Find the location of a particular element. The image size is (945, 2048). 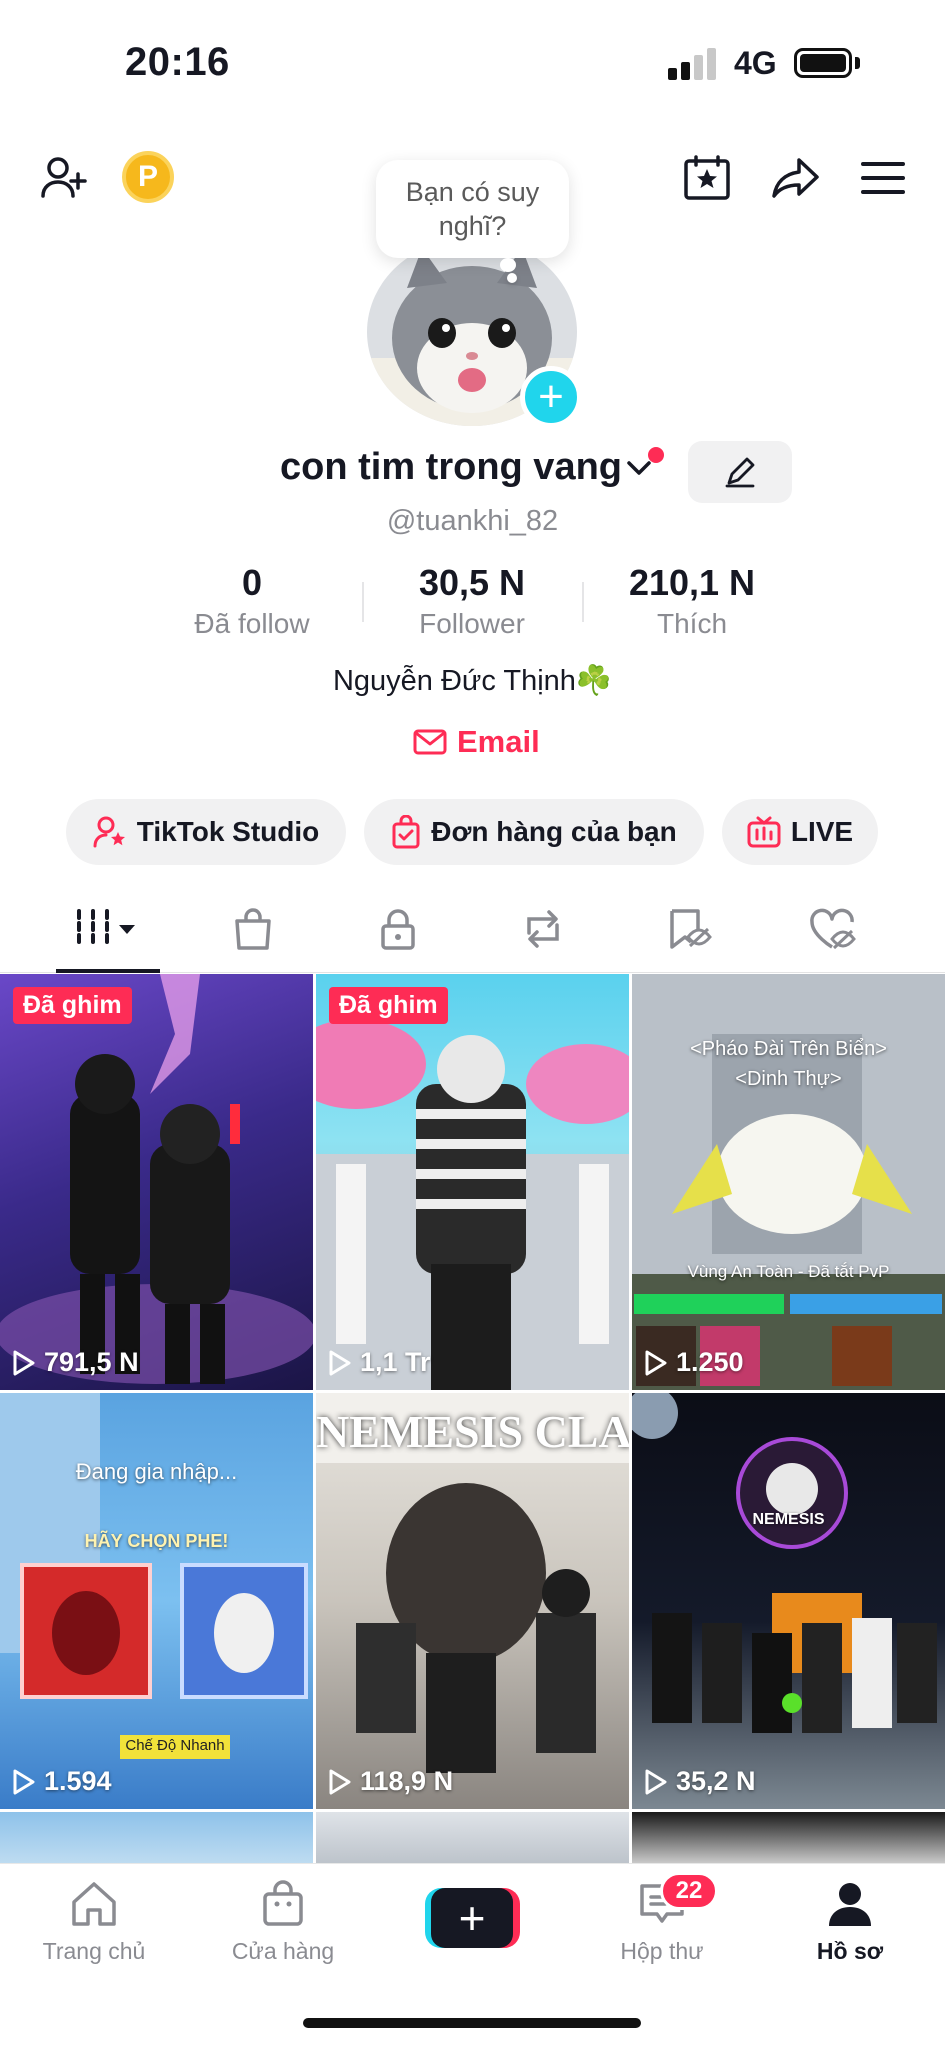

stat-likes-value: 210,1 N is located at coordinates (692, 582).